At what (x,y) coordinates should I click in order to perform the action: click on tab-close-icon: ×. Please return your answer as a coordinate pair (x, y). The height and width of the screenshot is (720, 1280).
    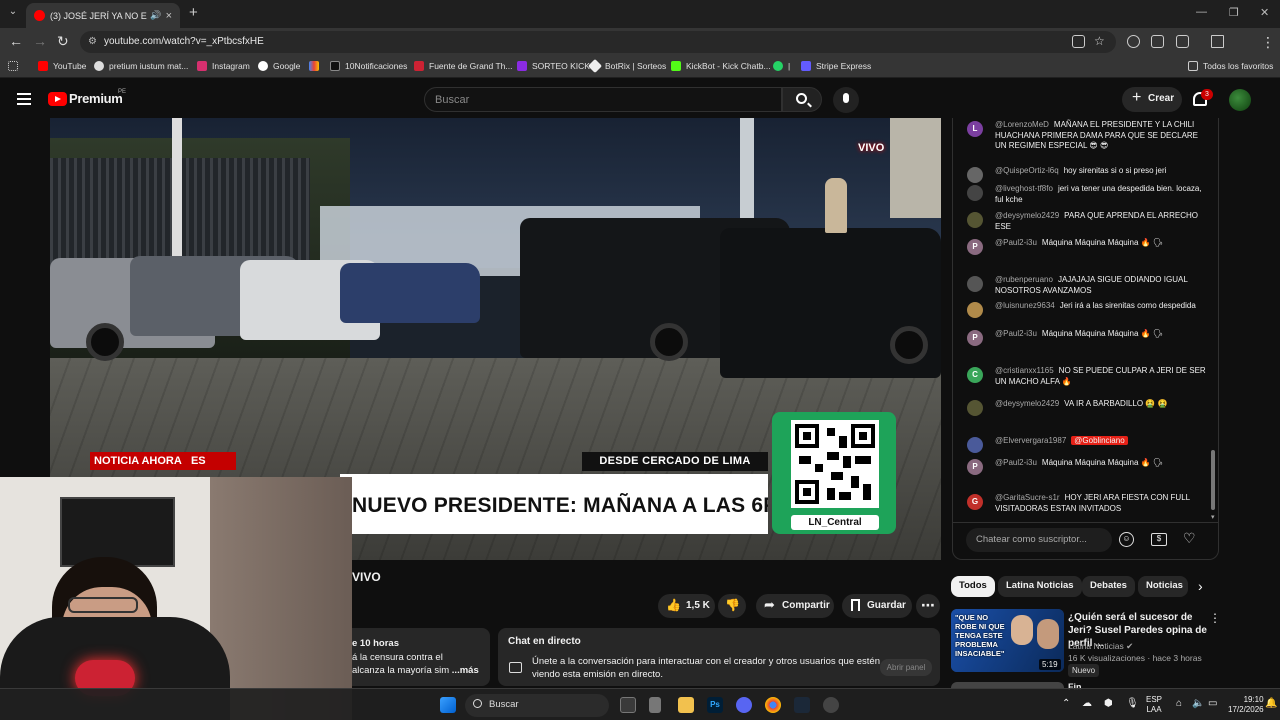
    Looking at the image, I should click on (169, 16).